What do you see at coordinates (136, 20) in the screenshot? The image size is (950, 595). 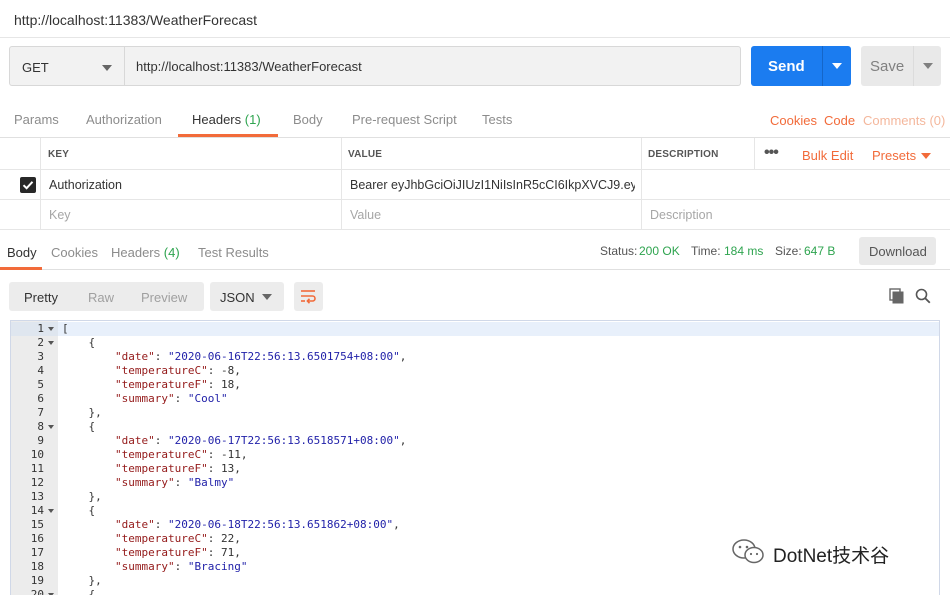 I see `window-title: http://localhost:11383/WeatherForecast` at bounding box center [136, 20].